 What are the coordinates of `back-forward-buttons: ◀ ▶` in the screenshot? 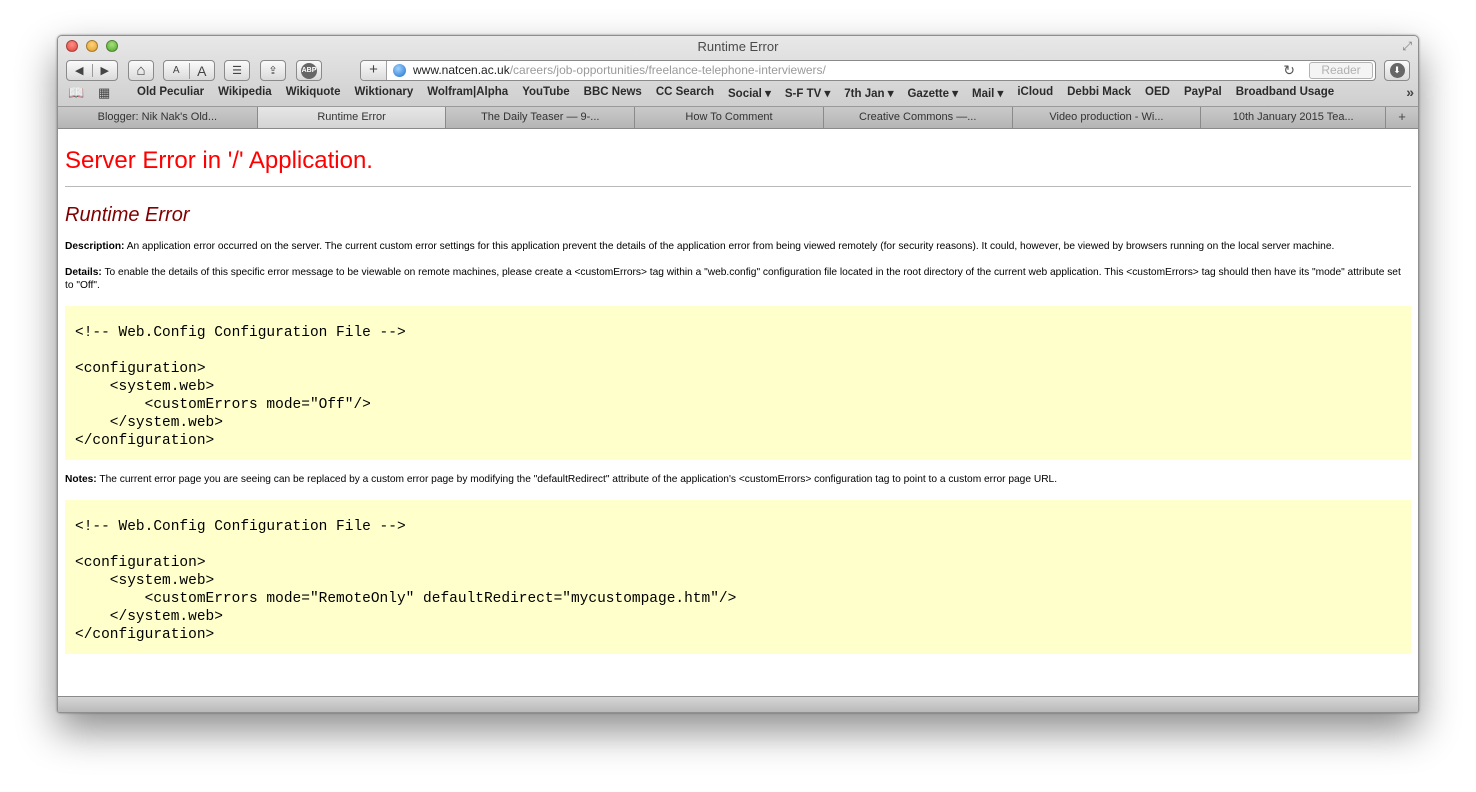 It's located at (92, 70).